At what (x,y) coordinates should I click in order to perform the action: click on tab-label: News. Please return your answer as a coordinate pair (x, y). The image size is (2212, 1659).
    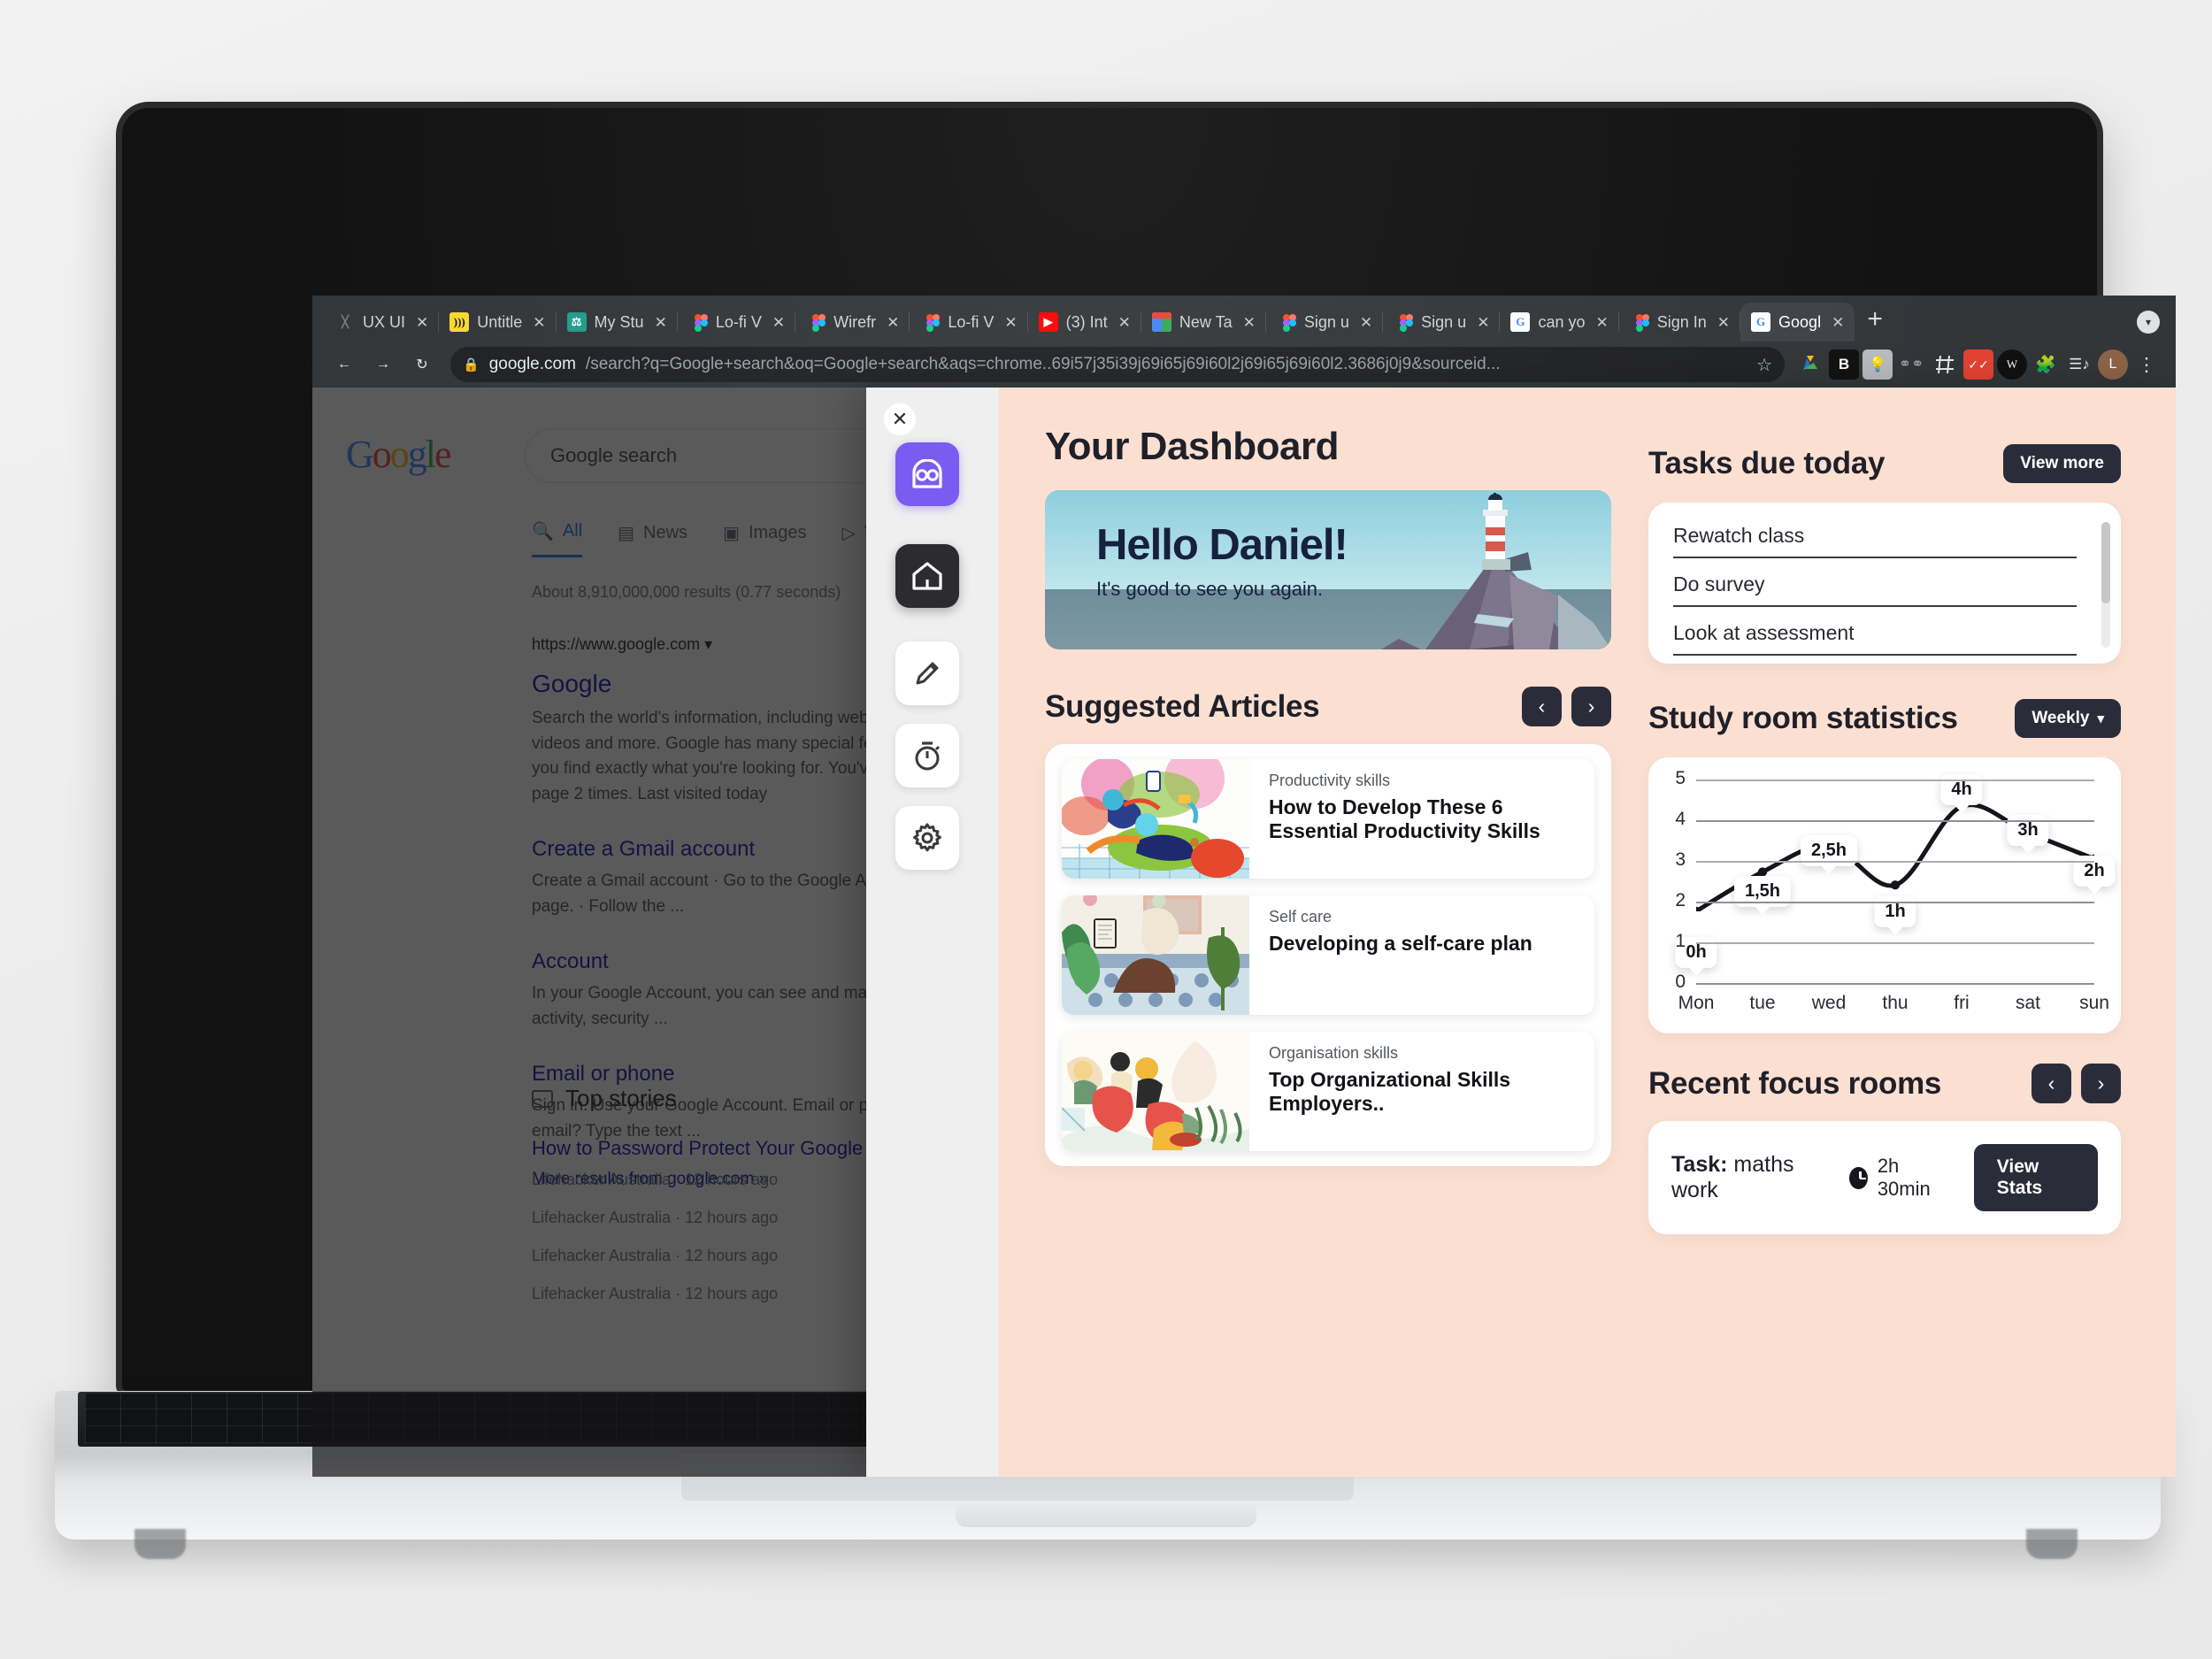
    Looking at the image, I should click on (666, 532).